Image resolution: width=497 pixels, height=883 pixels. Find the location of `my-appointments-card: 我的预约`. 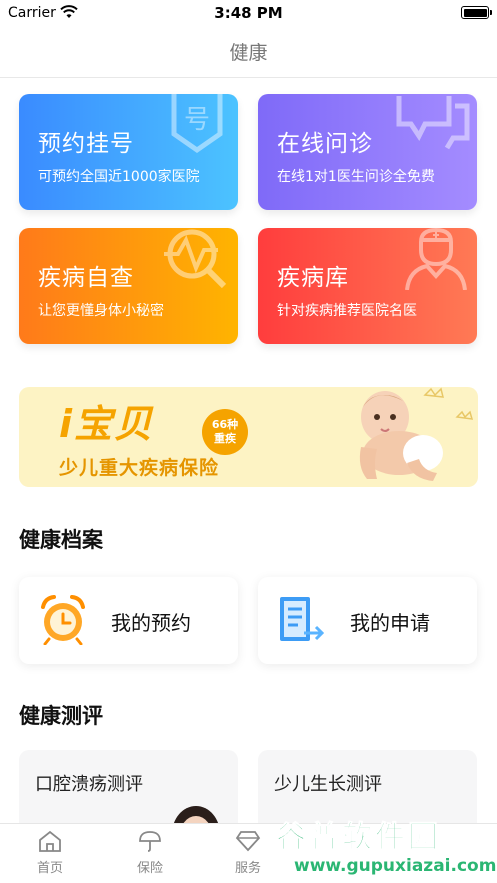

my-appointments-card: 我的预约 is located at coordinates (128, 620).